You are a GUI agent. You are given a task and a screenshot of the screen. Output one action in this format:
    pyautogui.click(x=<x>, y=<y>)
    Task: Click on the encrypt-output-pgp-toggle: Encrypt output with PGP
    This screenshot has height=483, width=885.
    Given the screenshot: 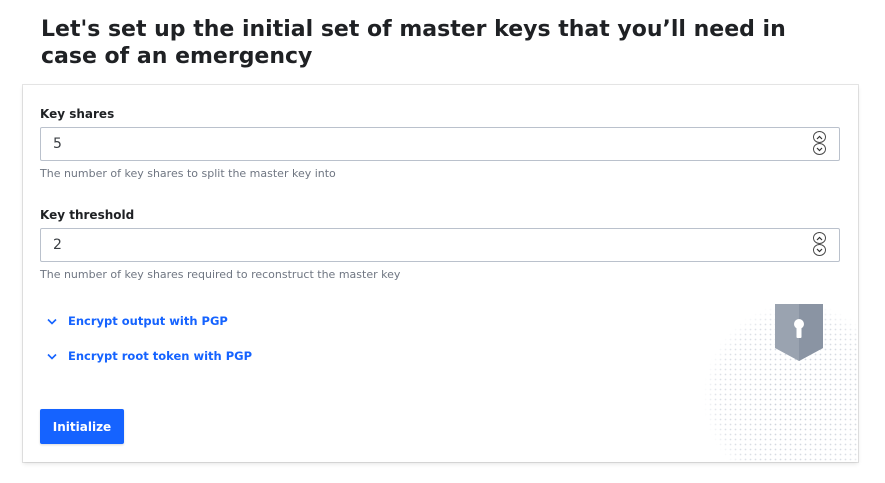 What is the action you would take?
    pyautogui.click(x=137, y=321)
    